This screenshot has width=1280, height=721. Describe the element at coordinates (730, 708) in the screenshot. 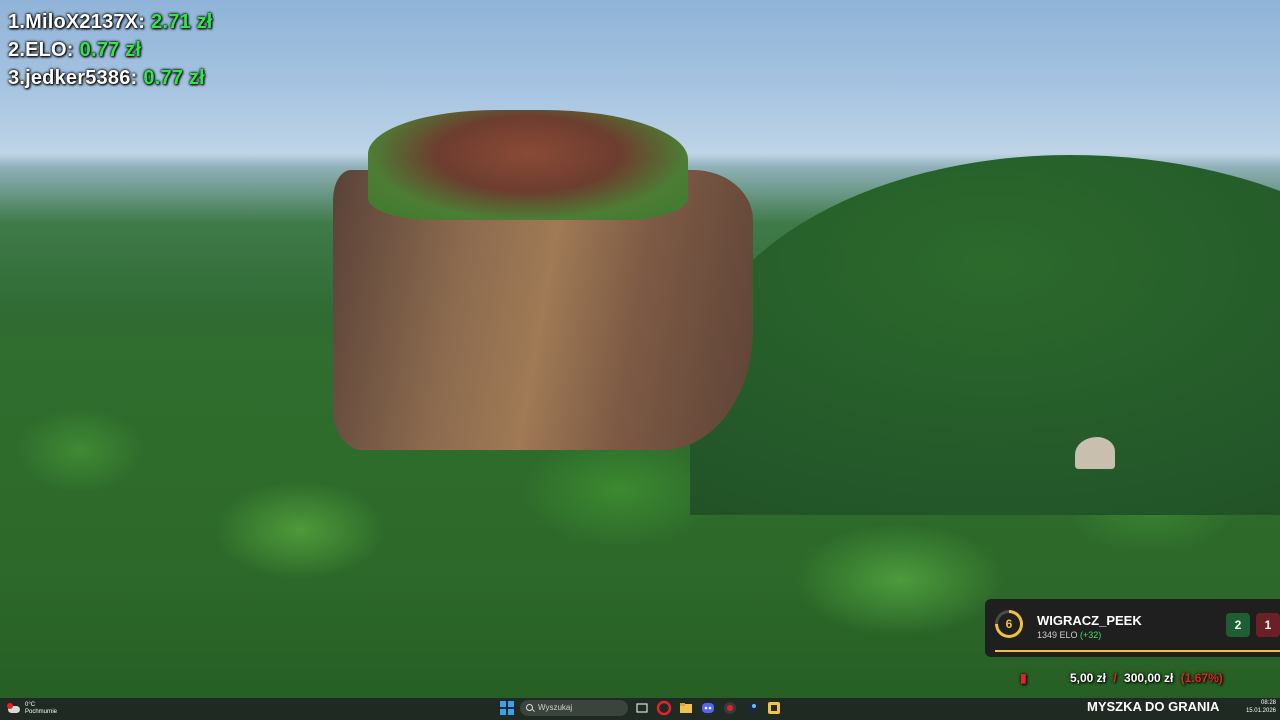

I see `app-icon` at that location.